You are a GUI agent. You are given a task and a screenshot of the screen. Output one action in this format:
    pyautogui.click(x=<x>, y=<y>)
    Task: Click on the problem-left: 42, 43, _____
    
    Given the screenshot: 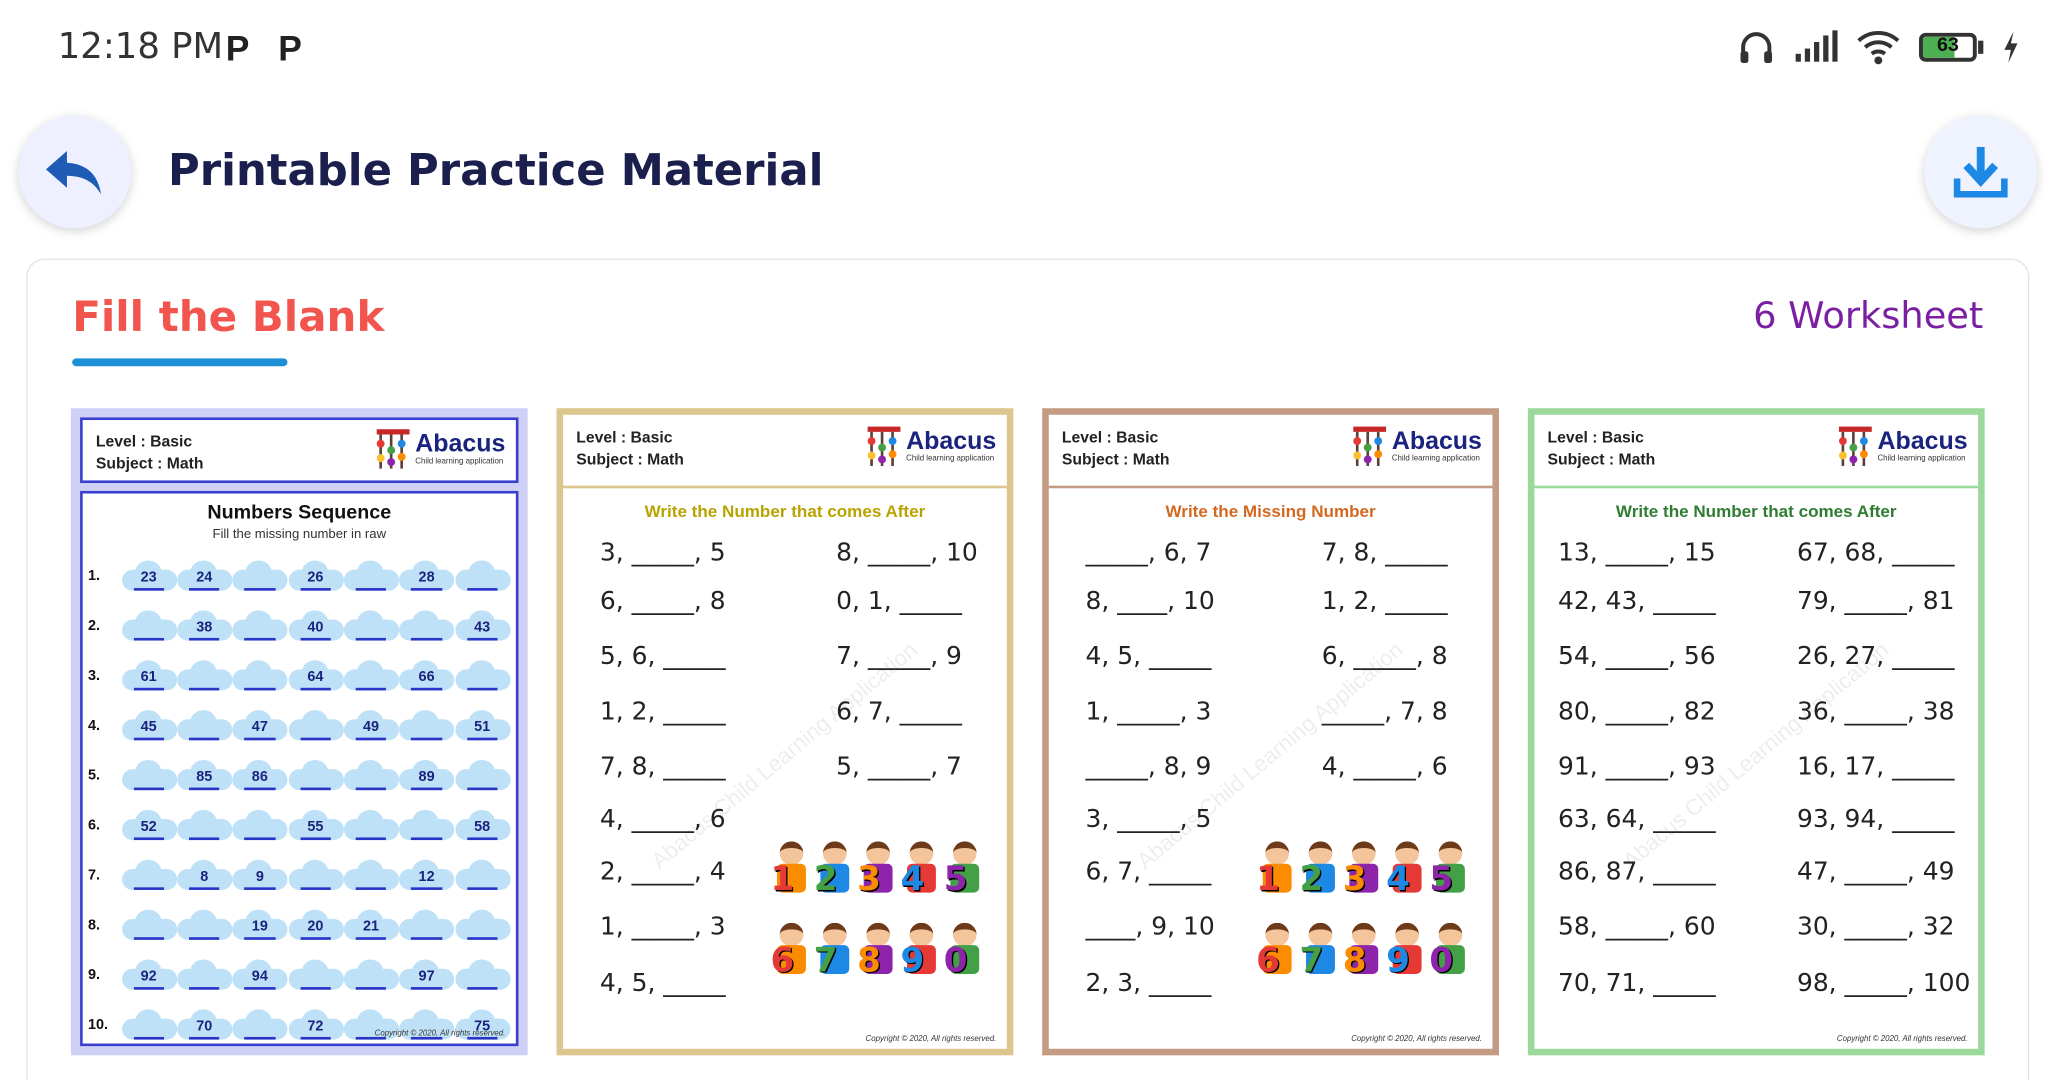 What is the action you would take?
    pyautogui.click(x=1637, y=600)
    